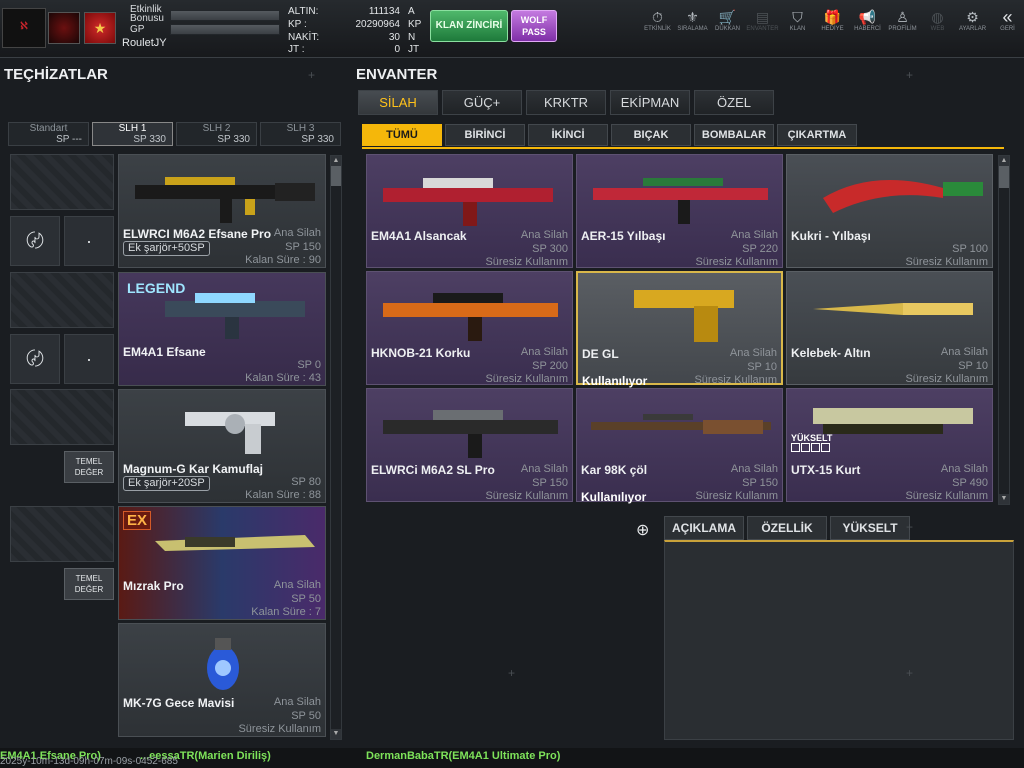  What do you see at coordinates (889, 211) in the screenshot?
I see `inventory-item: Kukri - Yılbaşı SP 100 Süresiz Kullanım` at bounding box center [889, 211].